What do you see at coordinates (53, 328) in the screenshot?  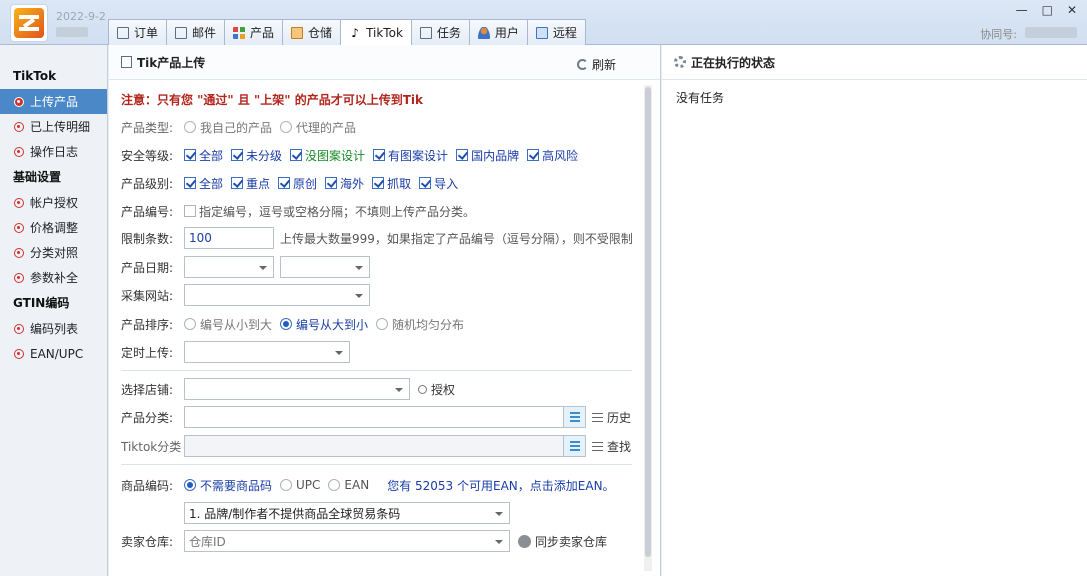 I see `sidebar-item-code-list: 编码列表` at bounding box center [53, 328].